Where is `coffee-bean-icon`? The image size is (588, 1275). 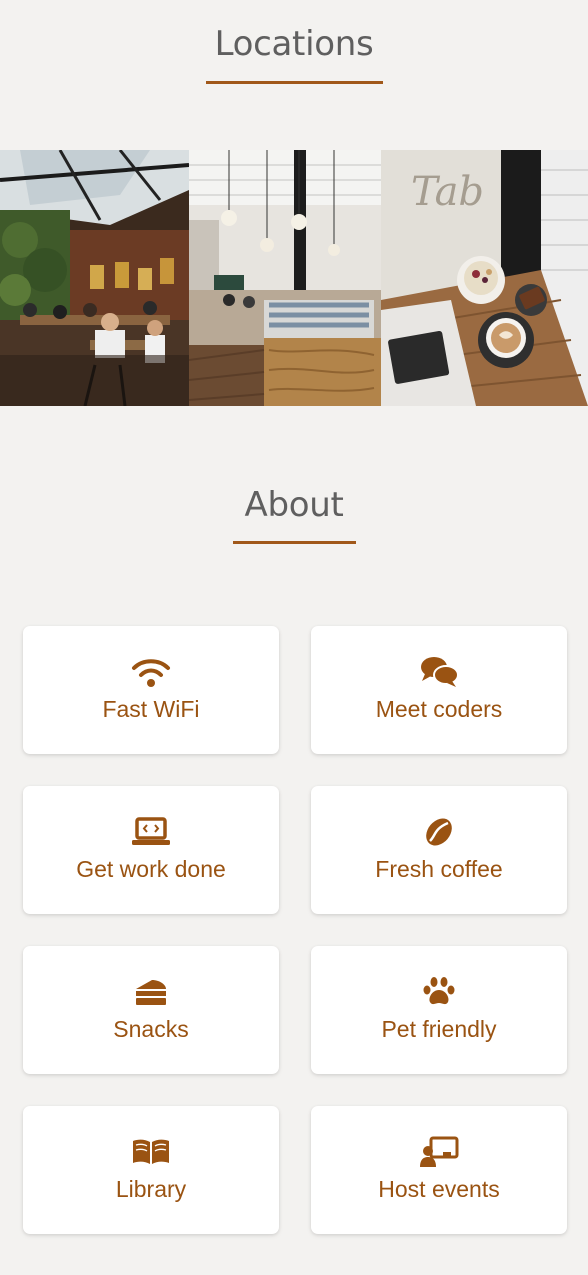
coffee-bean-icon is located at coordinates (439, 832).